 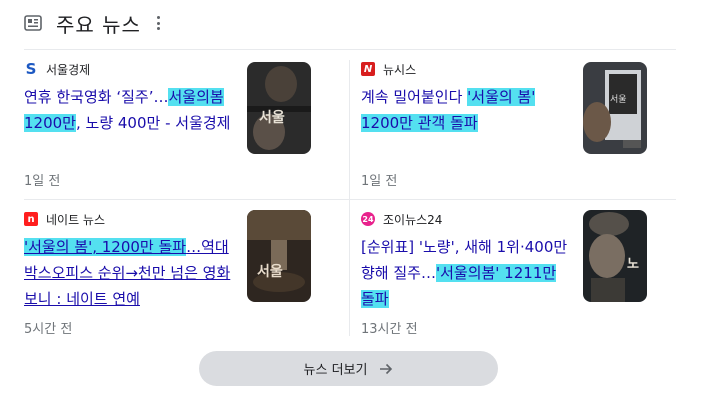 What do you see at coordinates (33, 23) in the screenshot?
I see `newspaper-icon` at bounding box center [33, 23].